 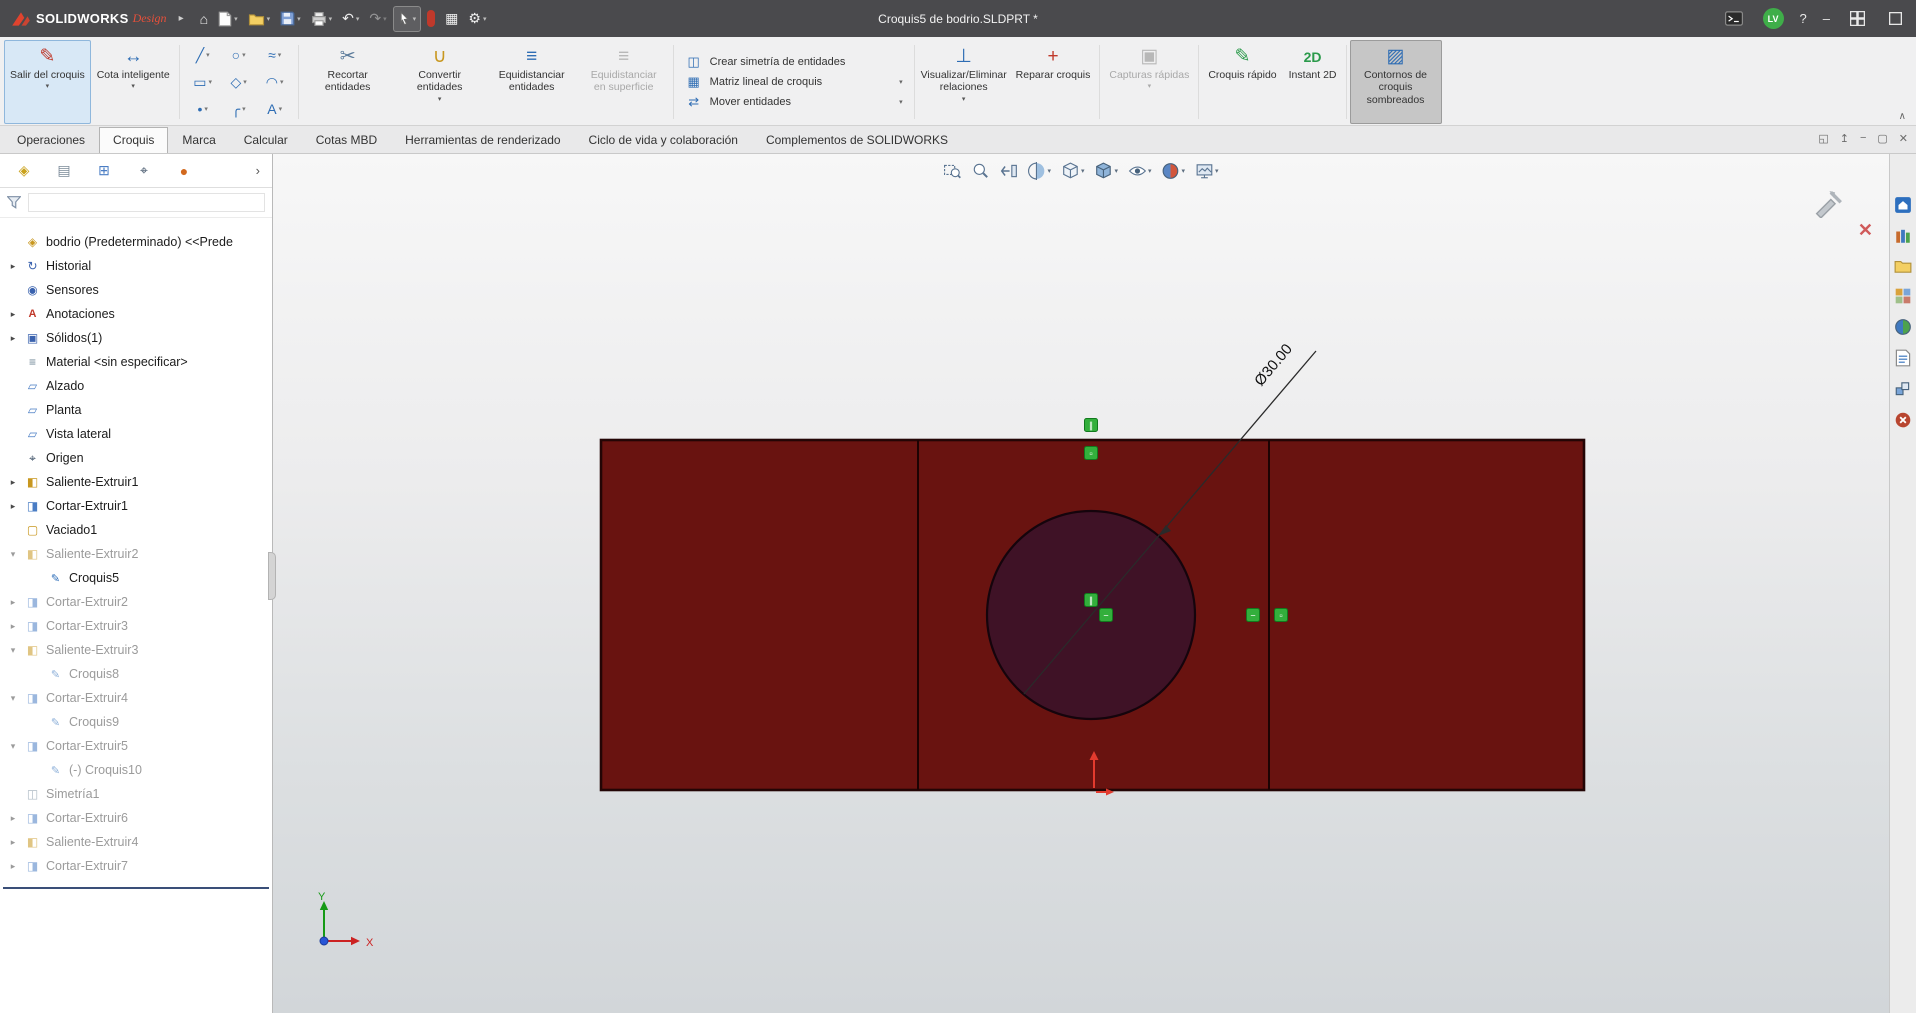 What do you see at coordinates (24, 170) in the screenshot?
I see `featuremanager-tab: ◈` at bounding box center [24, 170].